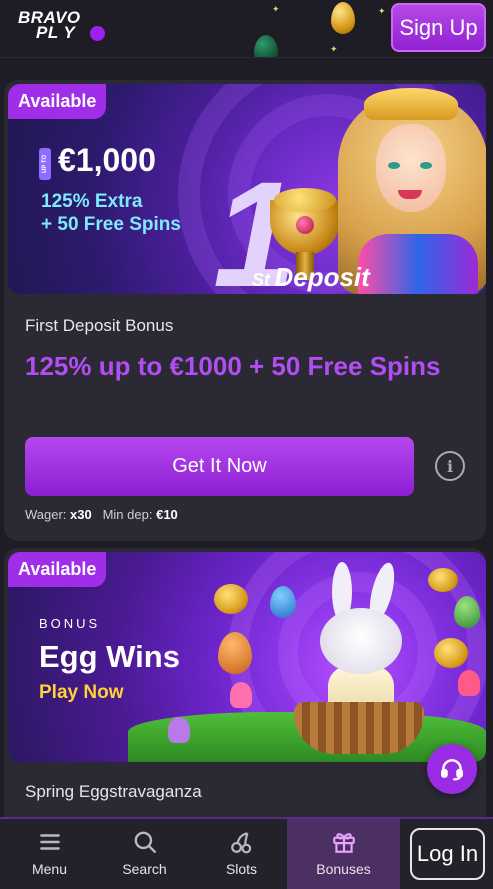 Image resolution: width=493 pixels, height=889 pixels. I want to click on log-in-button: Log In, so click(447, 854).